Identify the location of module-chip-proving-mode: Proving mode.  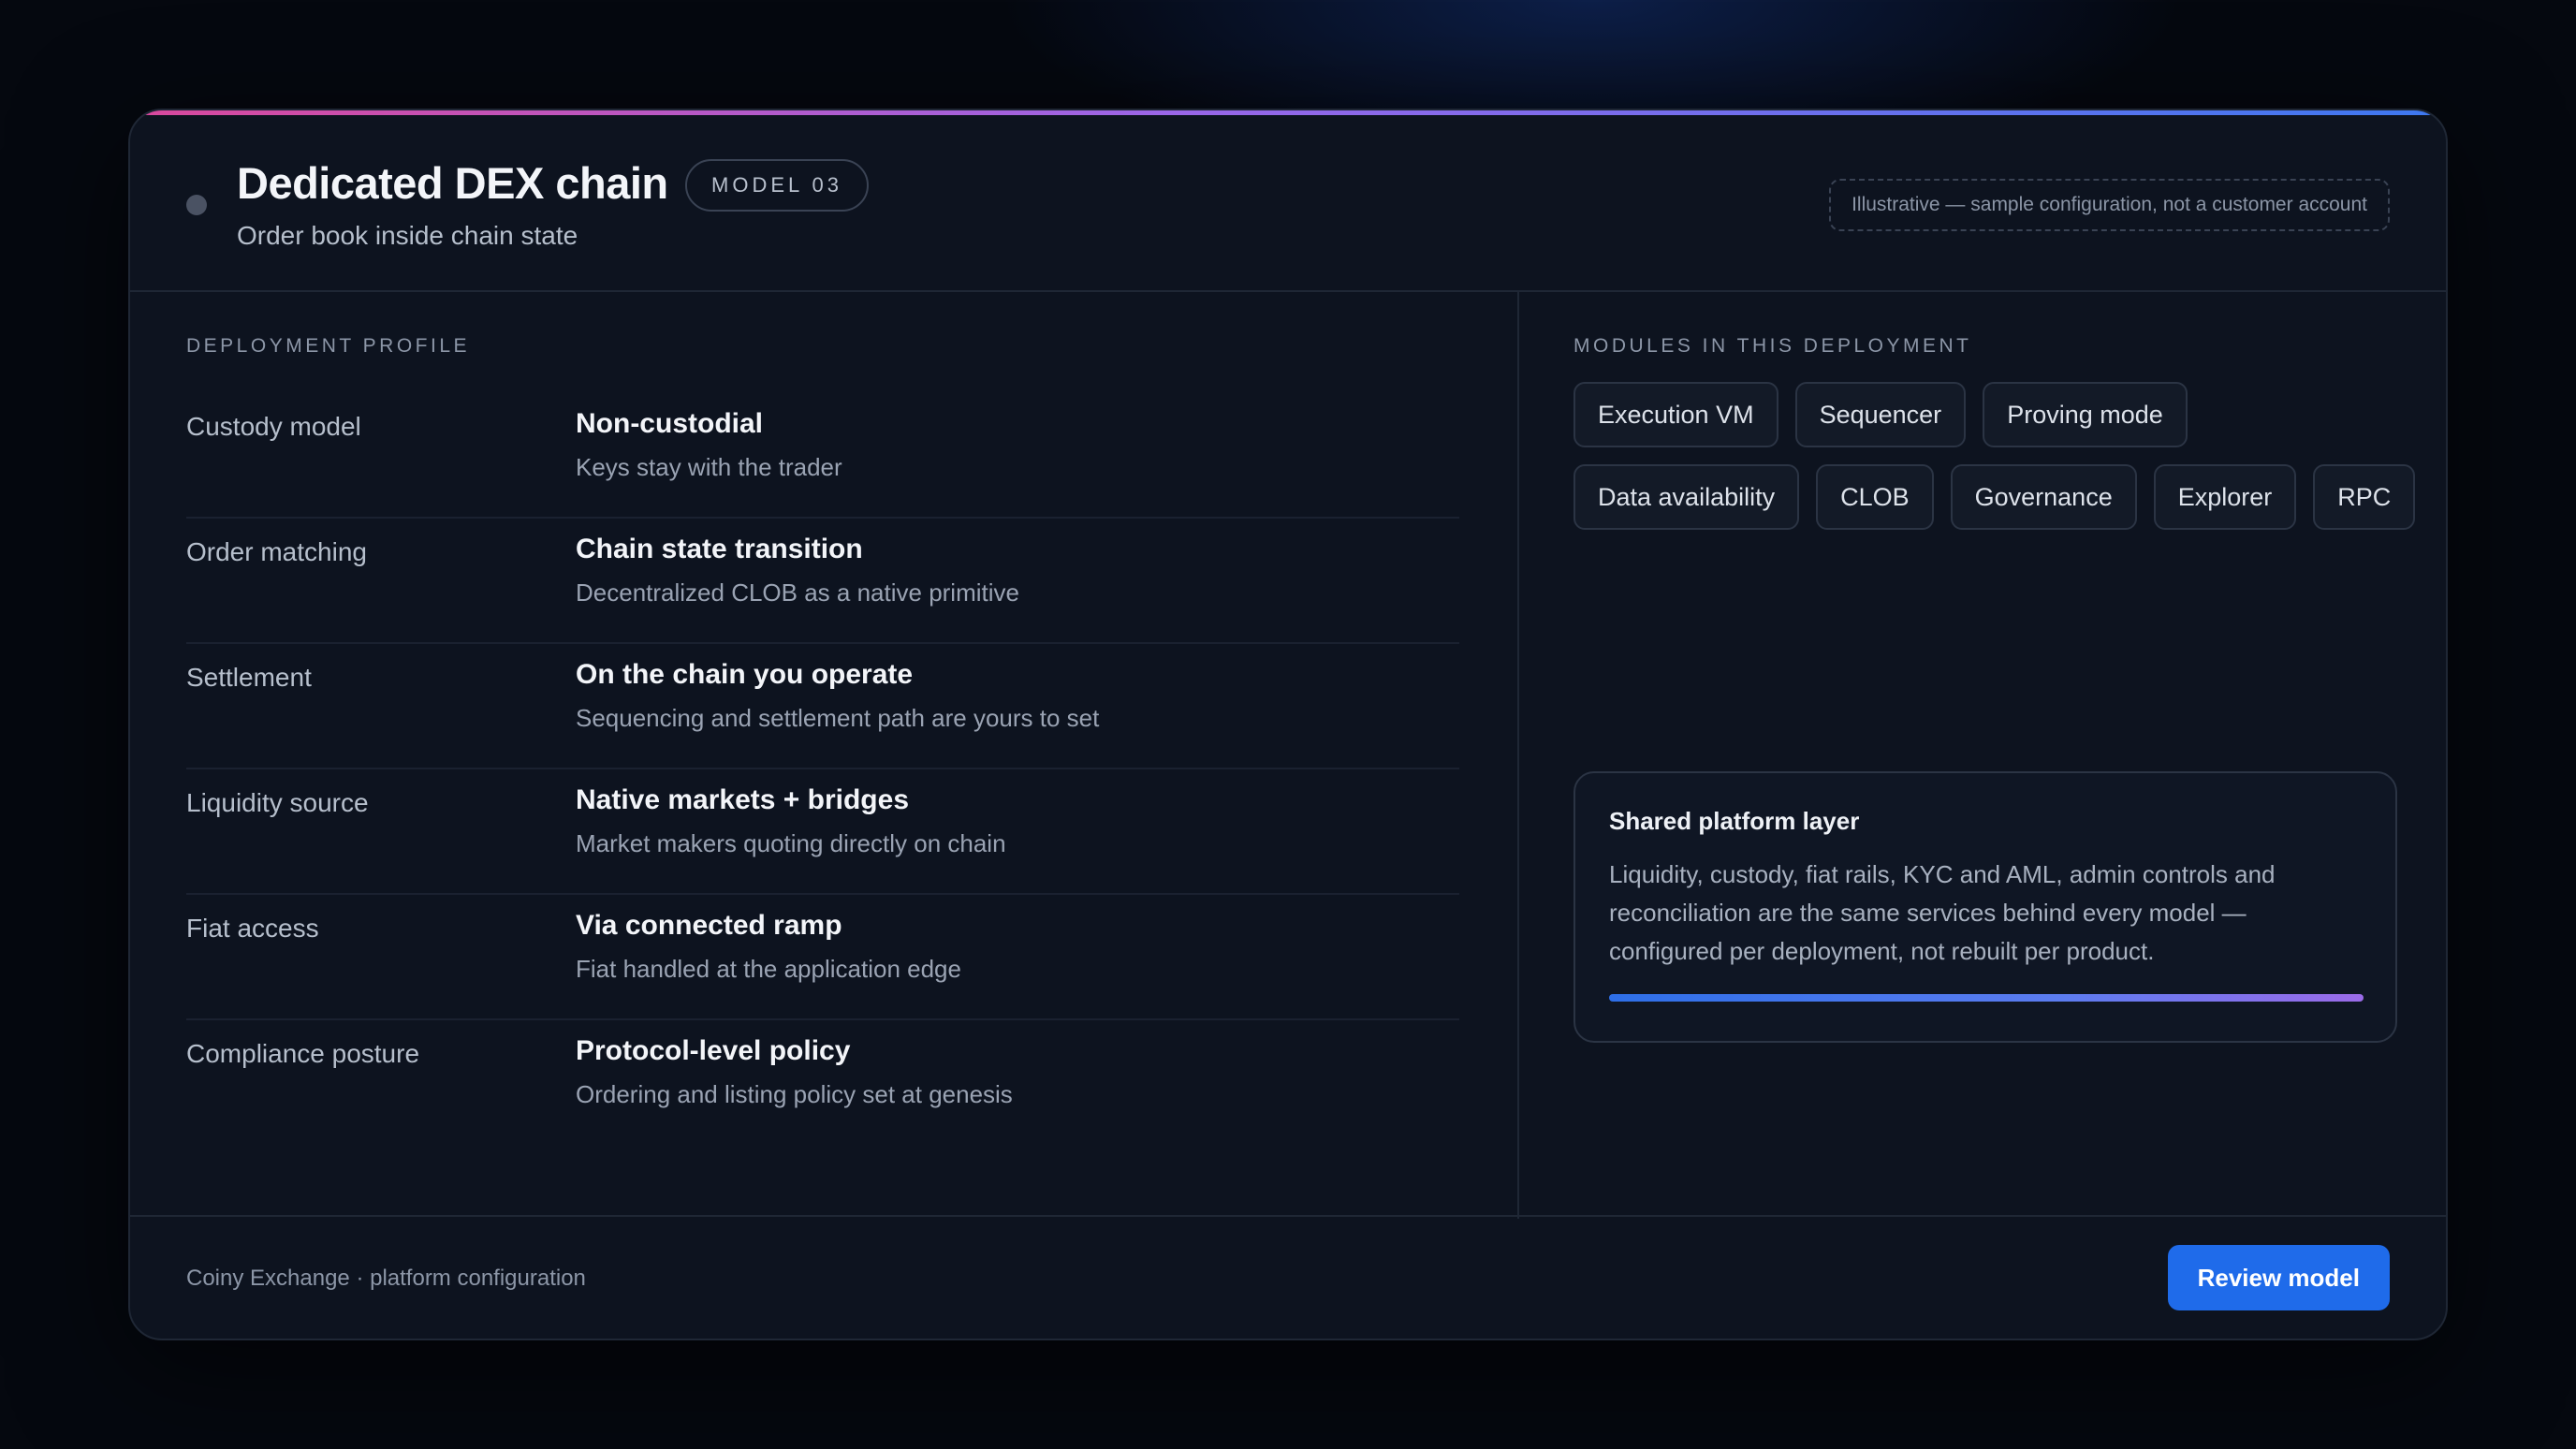
(2085, 414).